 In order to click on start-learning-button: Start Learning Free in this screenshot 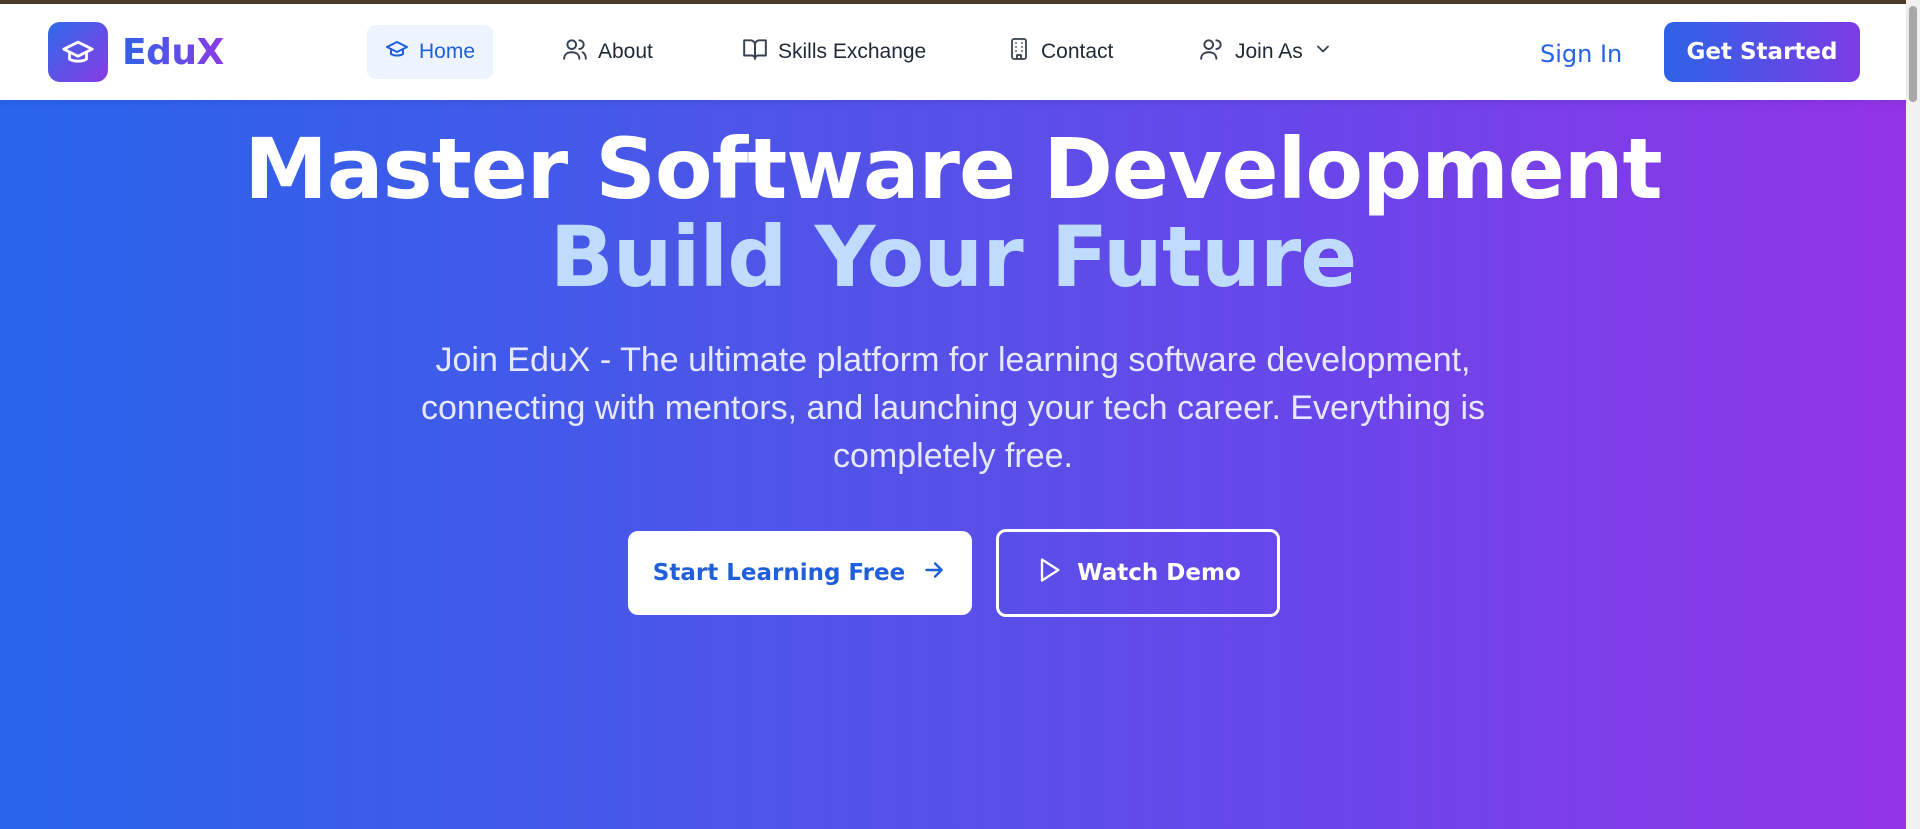, I will do `click(800, 573)`.